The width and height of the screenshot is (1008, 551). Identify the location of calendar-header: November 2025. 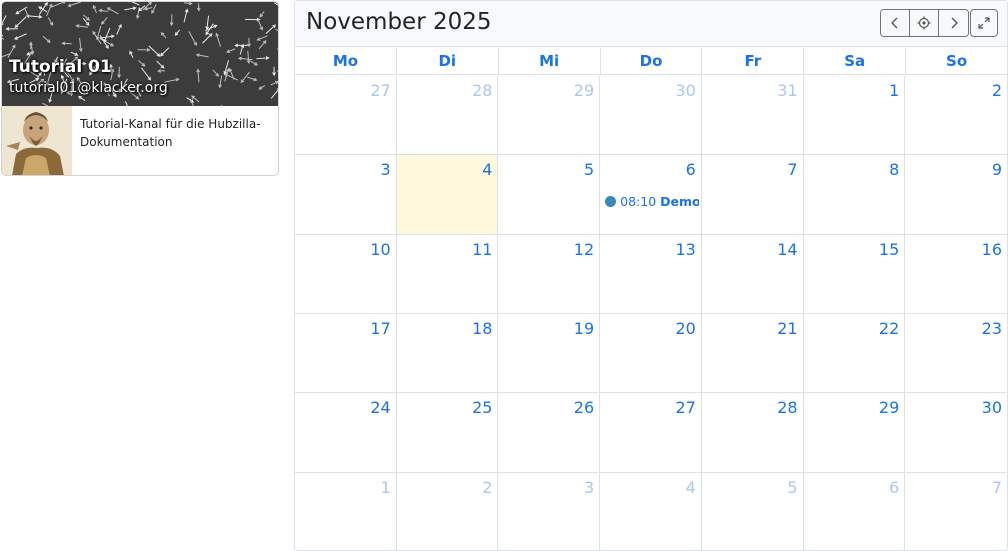
(651, 24).